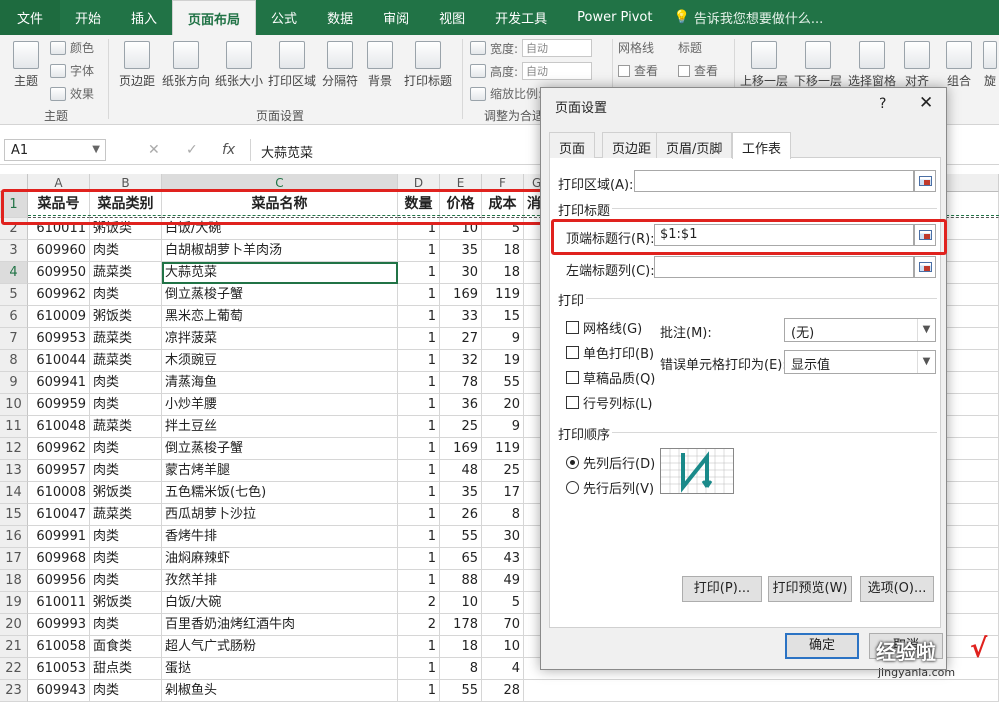  What do you see at coordinates (280, 559) in the screenshot?
I see `cell: 油焖麻辣虾` at bounding box center [280, 559].